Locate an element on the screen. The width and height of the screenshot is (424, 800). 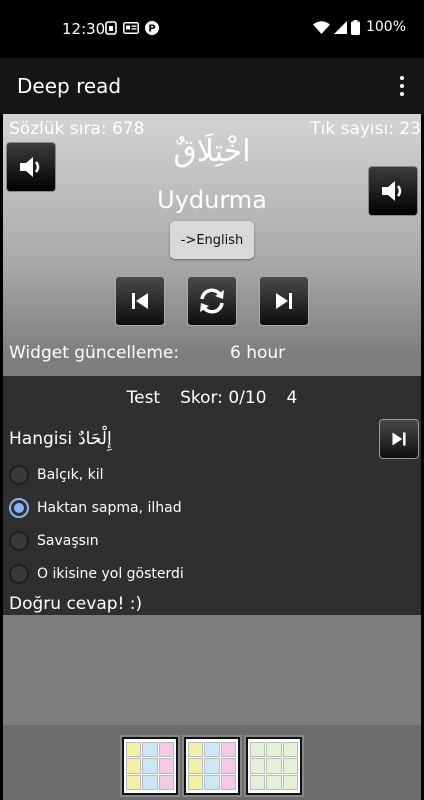
status-icons-left: P is located at coordinates (132, 28).